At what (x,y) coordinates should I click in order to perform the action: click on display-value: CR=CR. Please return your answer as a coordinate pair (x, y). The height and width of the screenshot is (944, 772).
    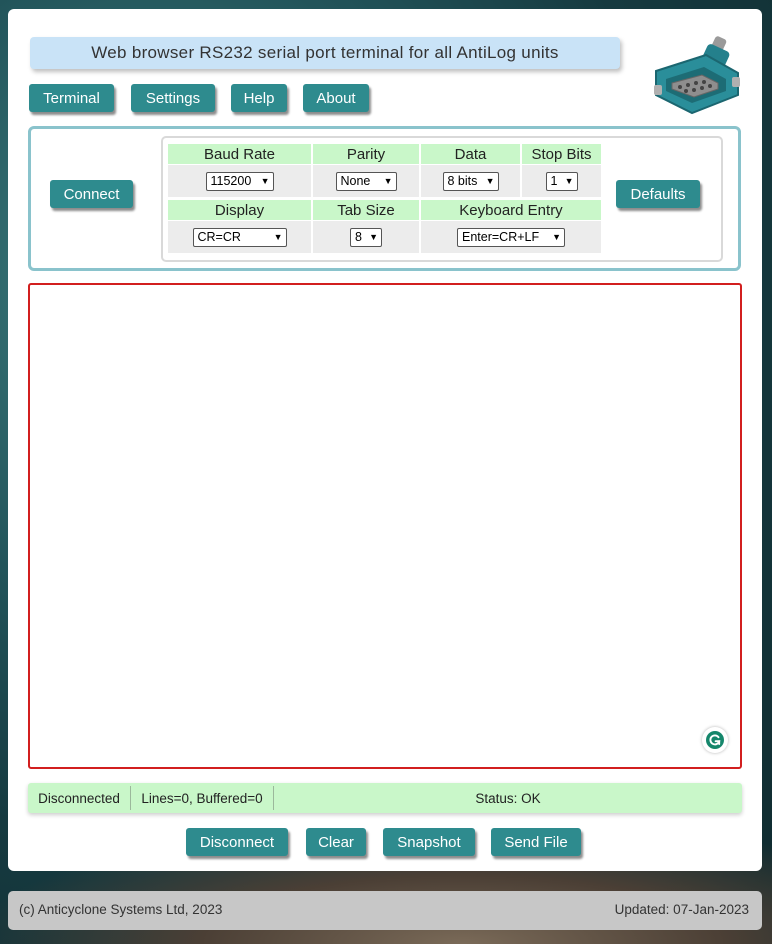
    Looking at the image, I should click on (219, 237).